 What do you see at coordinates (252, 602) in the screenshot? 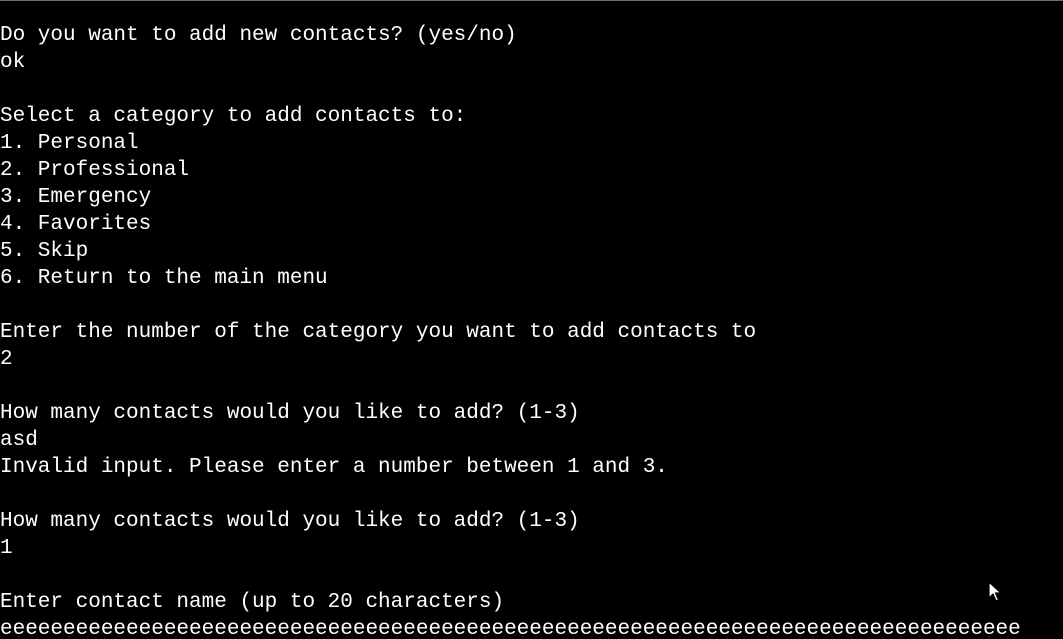
I see `prompt-contact-name: Enter contact name (up to 20 characters)` at bounding box center [252, 602].